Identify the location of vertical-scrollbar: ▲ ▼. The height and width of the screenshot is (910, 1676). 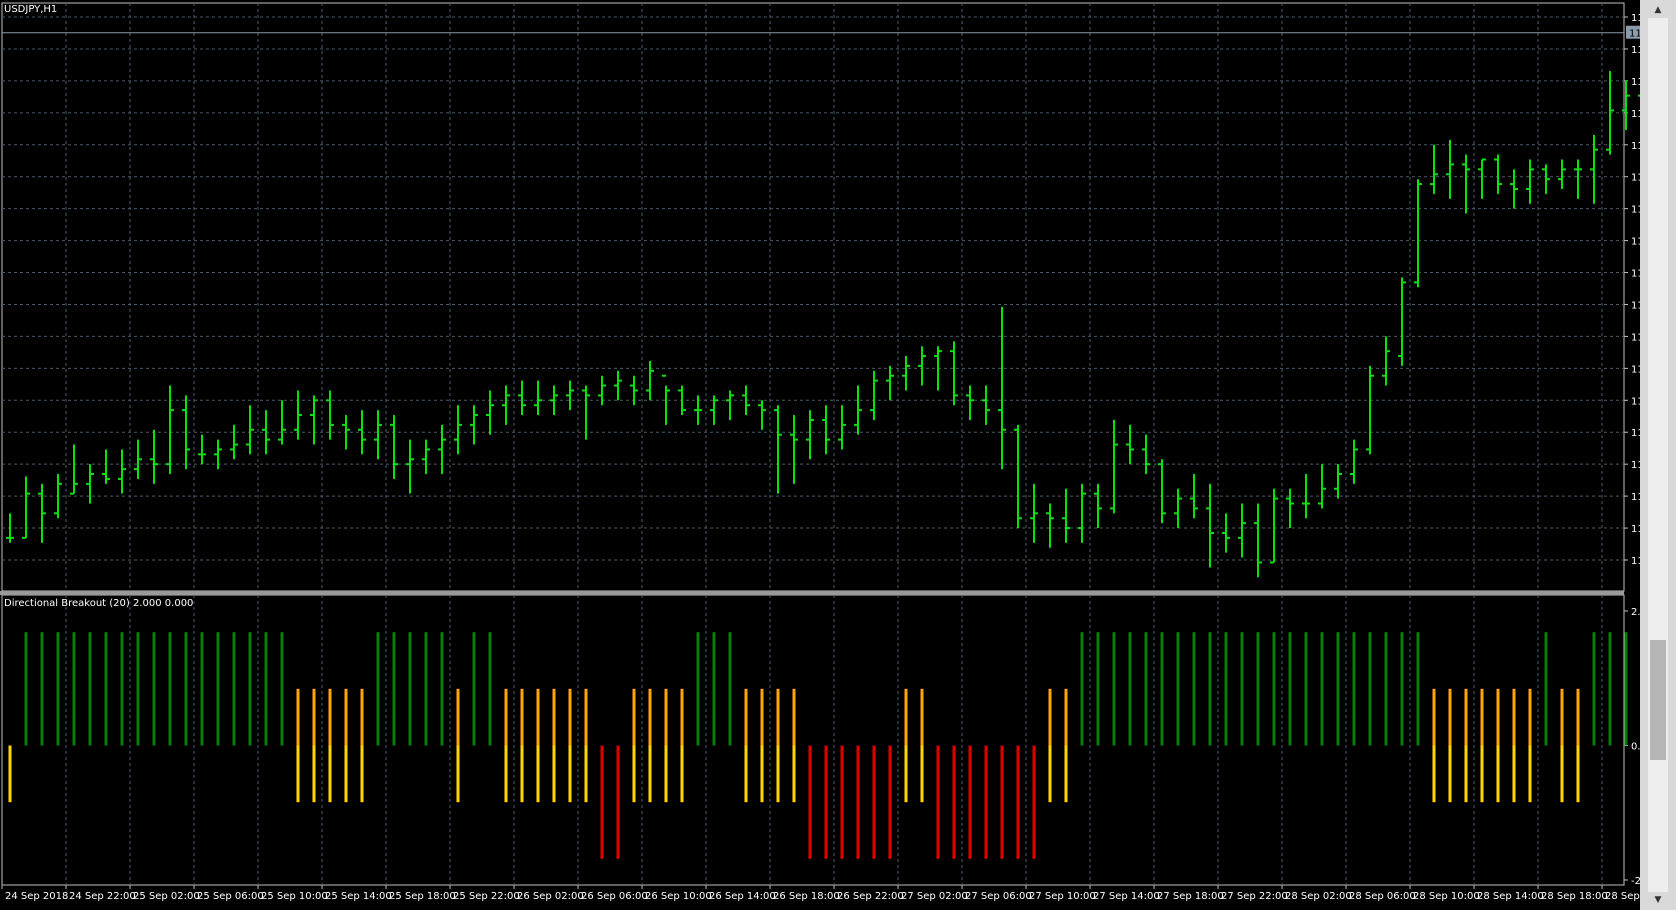
(1658, 455).